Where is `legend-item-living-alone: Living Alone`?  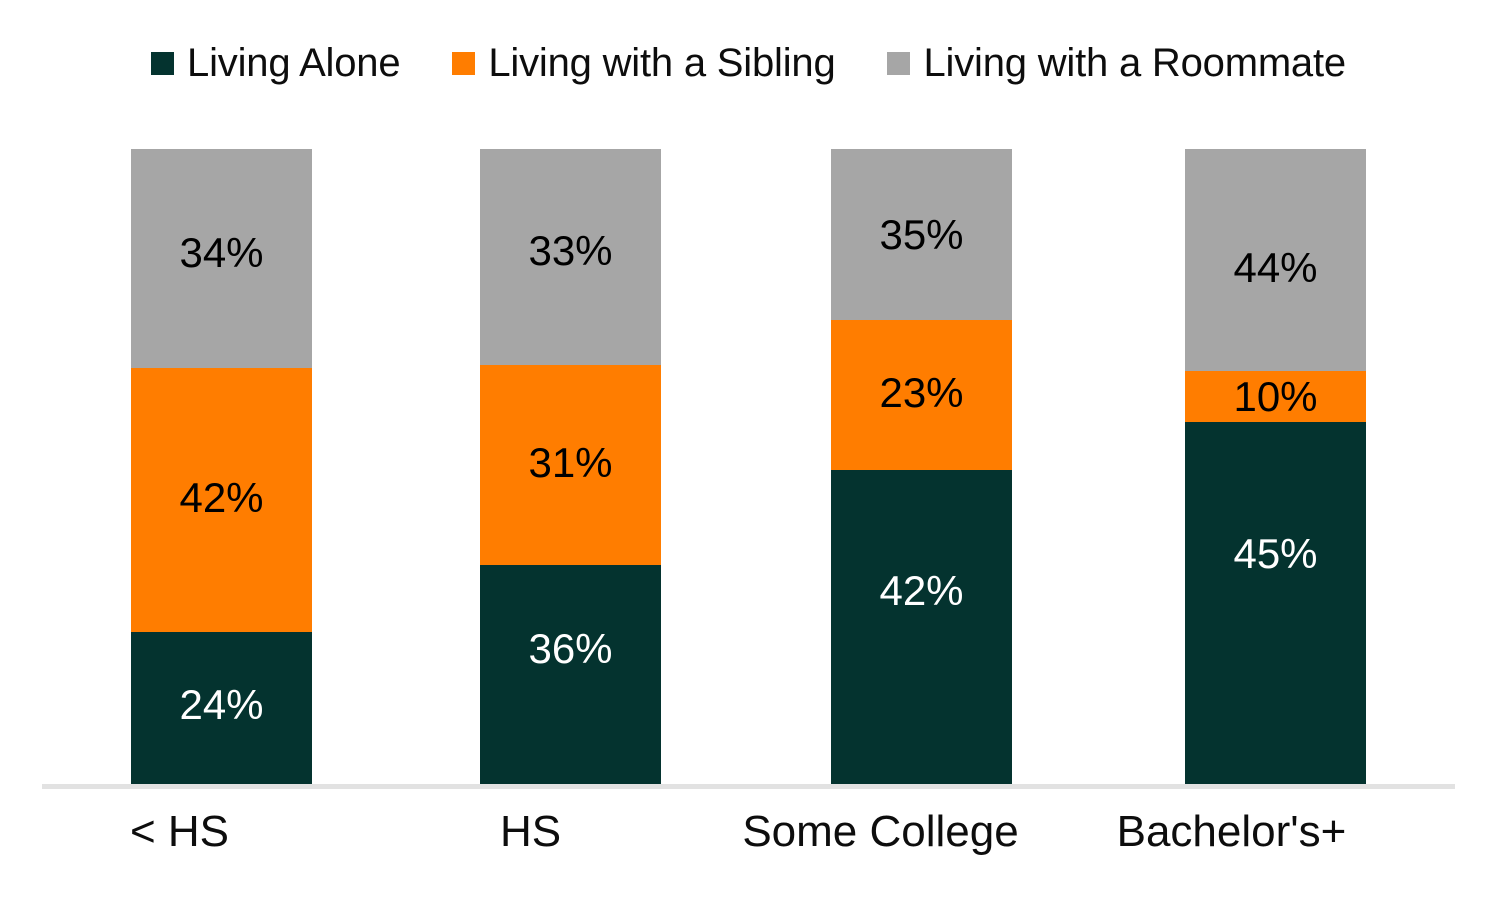 legend-item-living-alone: Living Alone is located at coordinates (276, 63).